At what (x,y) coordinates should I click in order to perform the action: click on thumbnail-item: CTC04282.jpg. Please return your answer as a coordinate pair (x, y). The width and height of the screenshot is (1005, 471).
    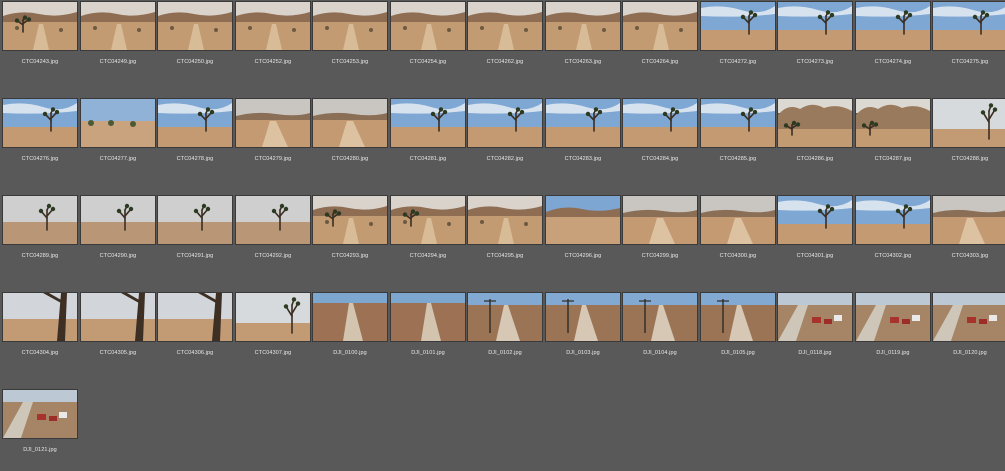
    Looking at the image, I should click on (505, 139).